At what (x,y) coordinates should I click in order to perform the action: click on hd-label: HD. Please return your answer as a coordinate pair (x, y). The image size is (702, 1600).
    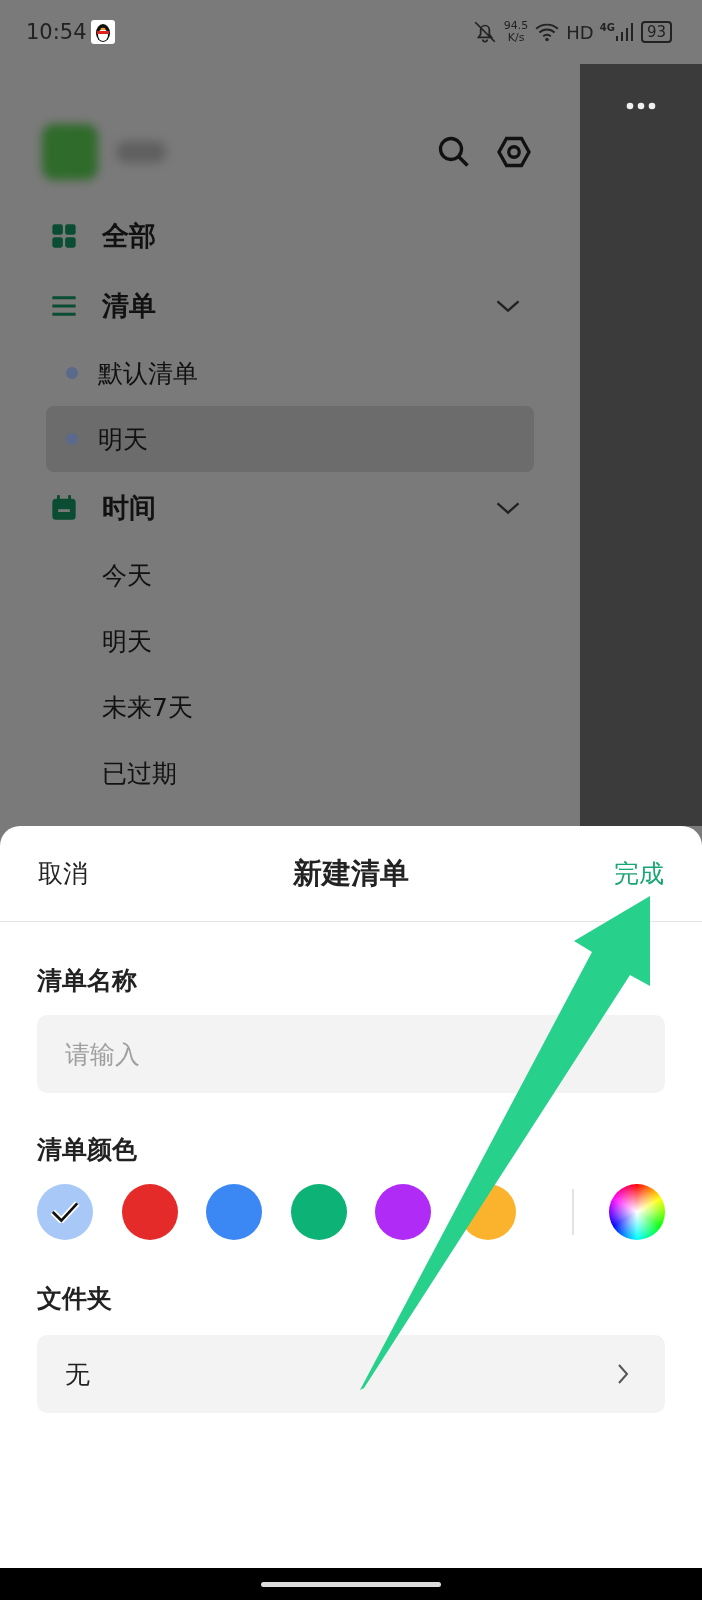
    Looking at the image, I should click on (580, 32).